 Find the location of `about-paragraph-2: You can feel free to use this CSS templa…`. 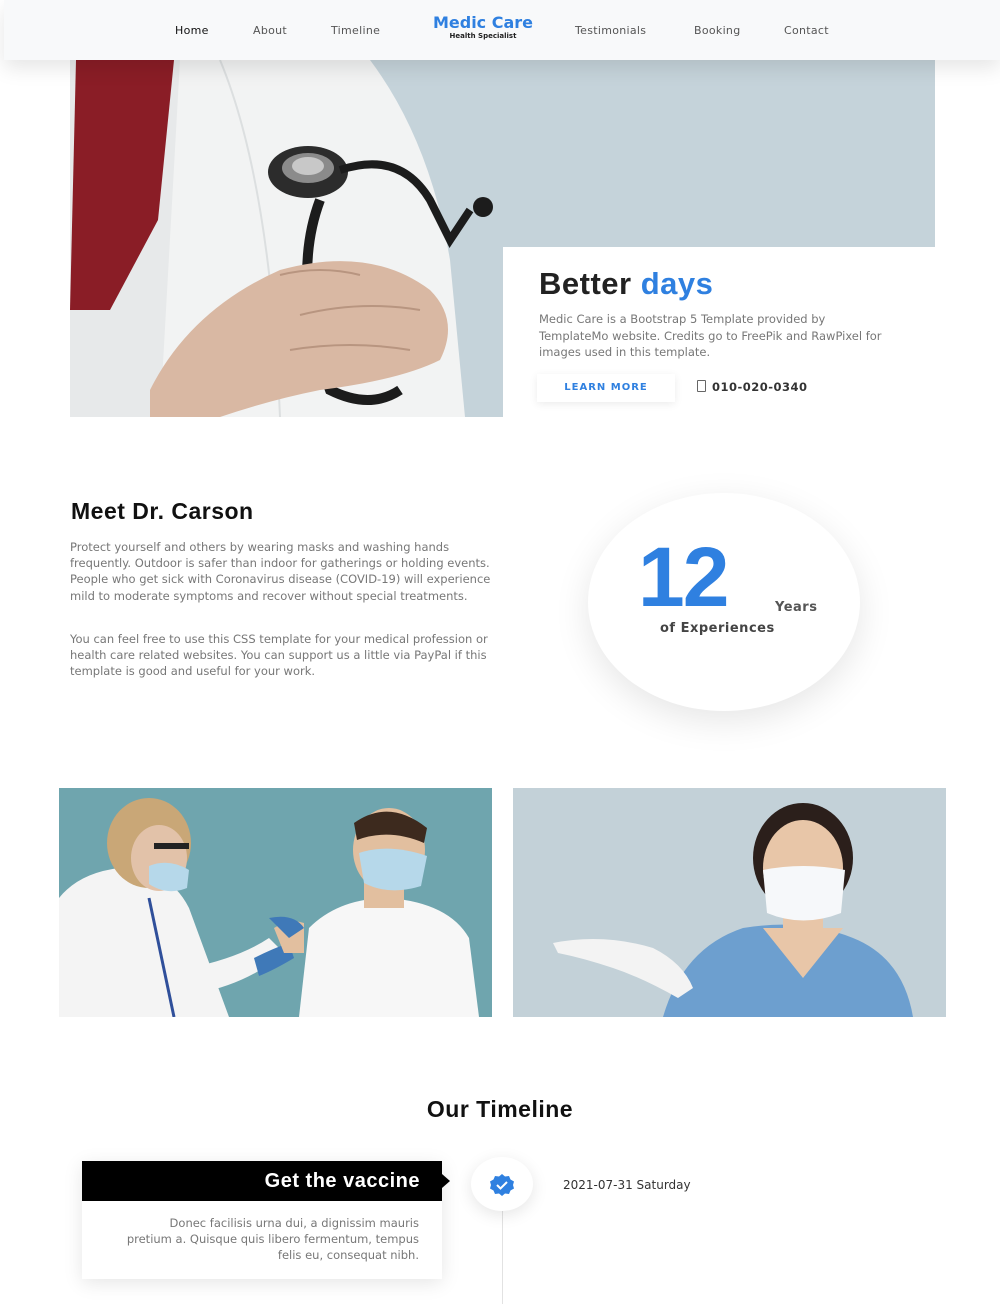

about-paragraph-2: You can feel free to use this CSS templa… is located at coordinates (279, 655).